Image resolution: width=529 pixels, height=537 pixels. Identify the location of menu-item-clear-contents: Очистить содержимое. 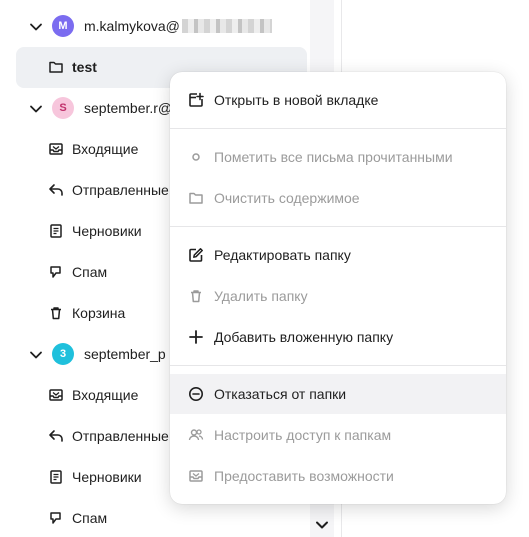
(338, 198).